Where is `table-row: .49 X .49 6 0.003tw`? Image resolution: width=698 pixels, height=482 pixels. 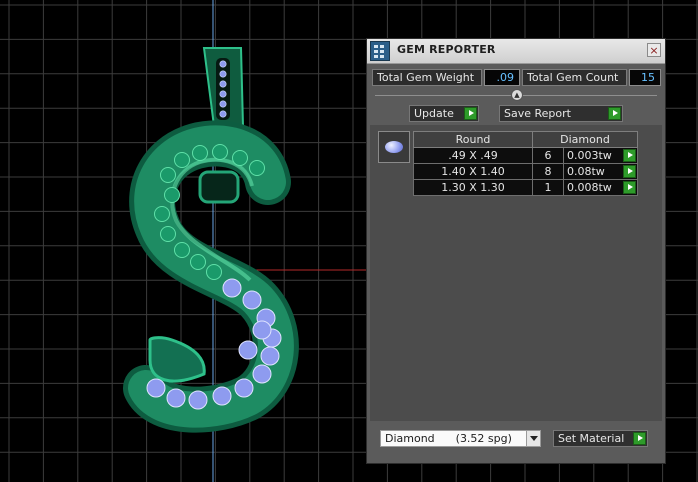
table-row: .49 X .49 6 0.003tw is located at coordinates (525, 155).